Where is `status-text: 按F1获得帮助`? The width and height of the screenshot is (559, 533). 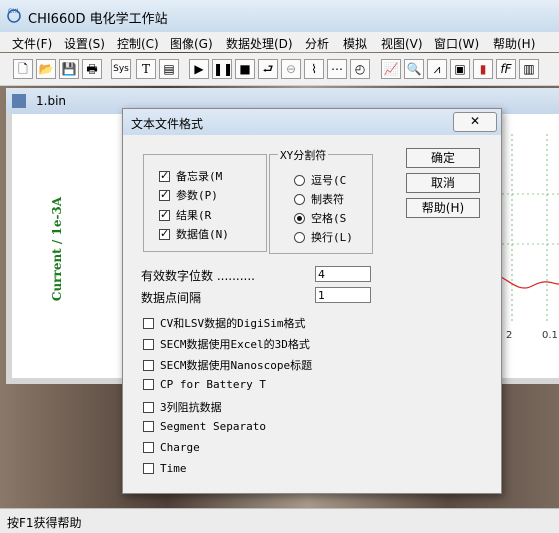
status-text: 按F1获得帮助 is located at coordinates (44, 523).